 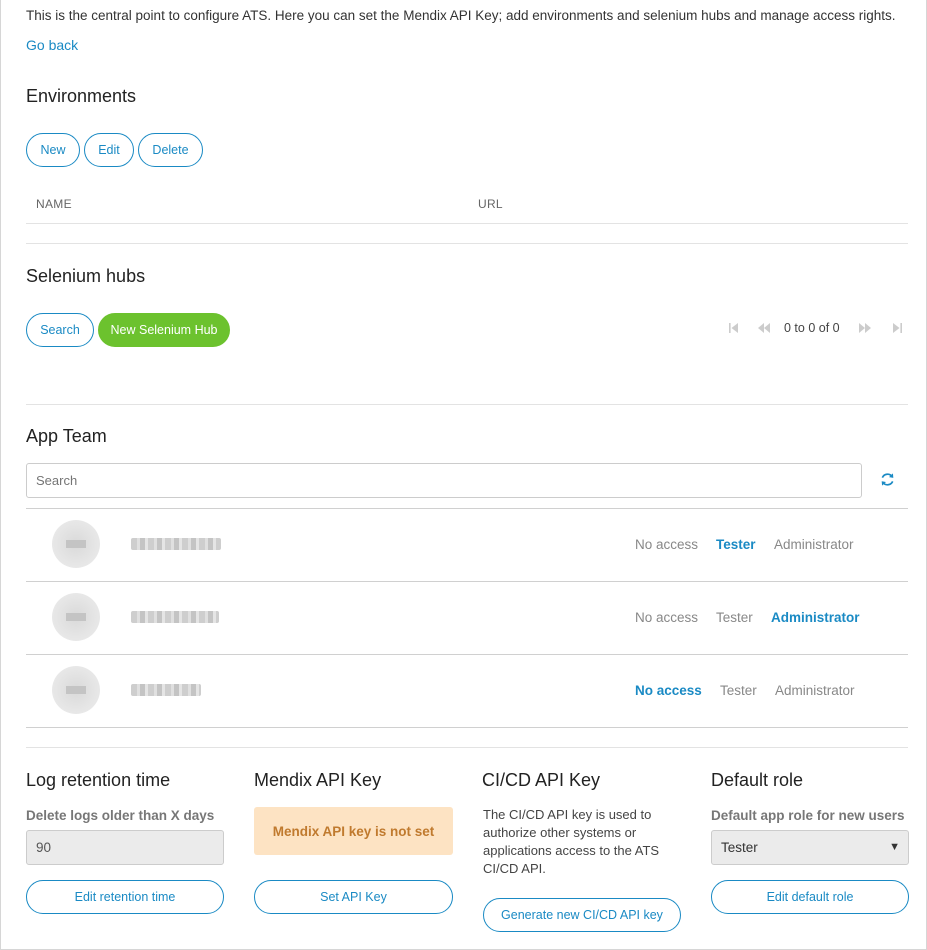 I want to click on table-divider, so click(x=467, y=223).